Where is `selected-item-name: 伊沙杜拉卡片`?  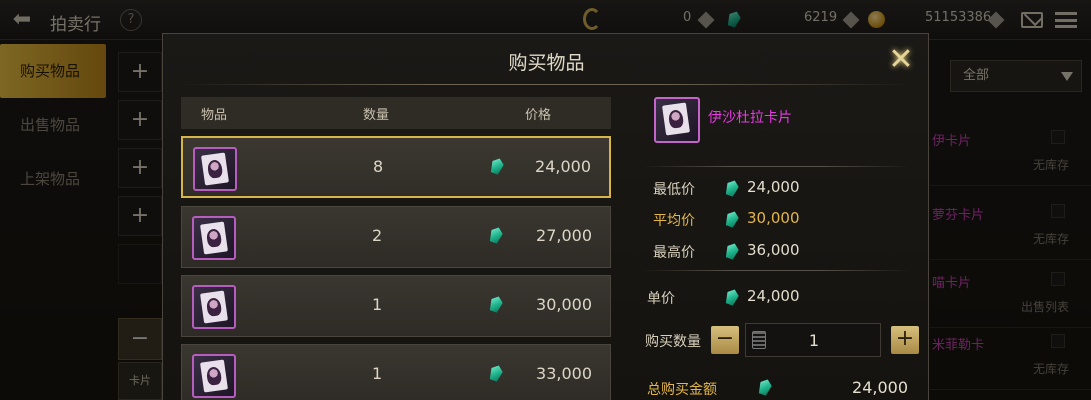 selected-item-name: 伊沙杜拉卡片 is located at coordinates (750, 118).